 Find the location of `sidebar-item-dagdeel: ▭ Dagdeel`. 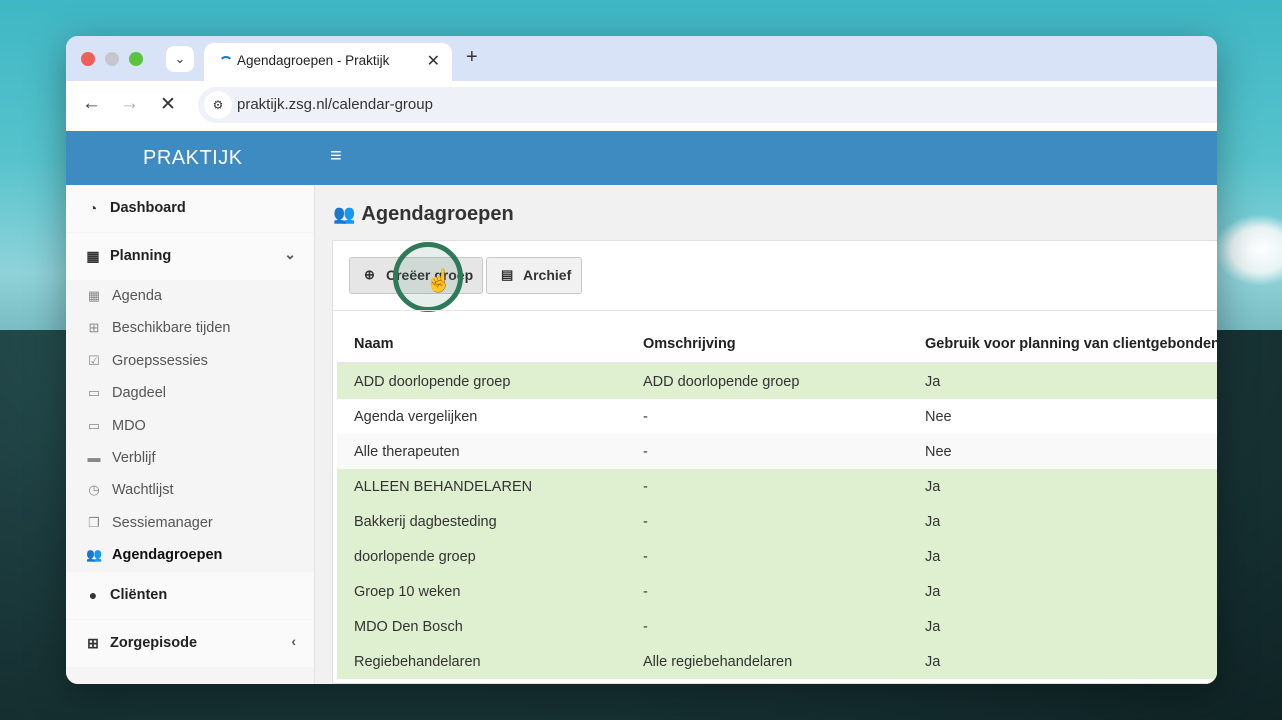

sidebar-item-dagdeel: ▭ Dagdeel is located at coordinates (190, 393).